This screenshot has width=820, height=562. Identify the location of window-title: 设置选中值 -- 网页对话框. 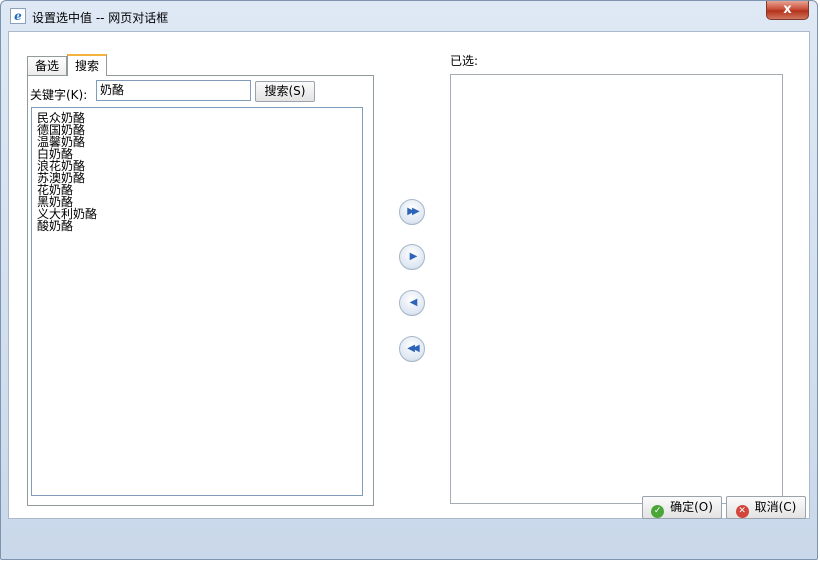
(100, 18).